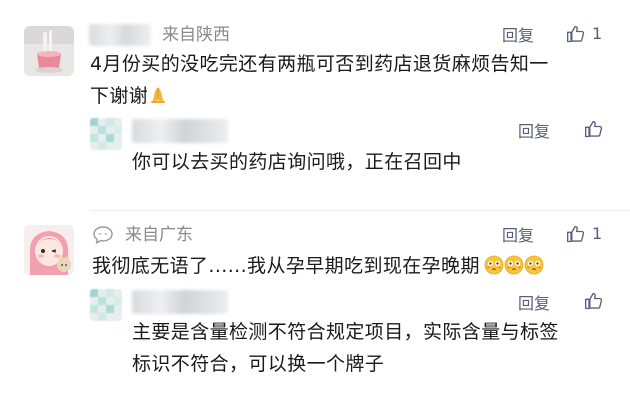 The image size is (630, 401). Describe the element at coordinates (120, 35) in the screenshot. I see `username-blurred` at that location.